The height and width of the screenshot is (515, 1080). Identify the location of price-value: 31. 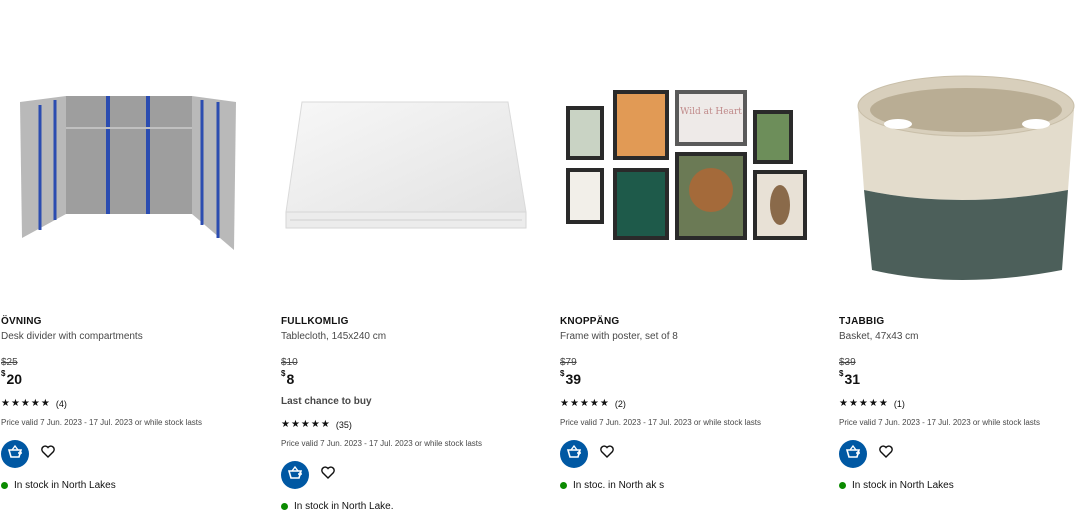
(852, 379).